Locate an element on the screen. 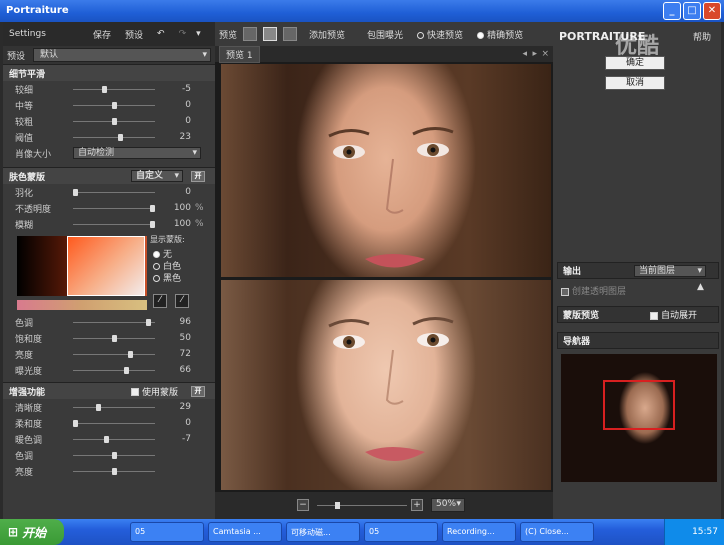 The height and width of the screenshot is (545, 724). split-vertical-icon is located at coordinates (290, 34).